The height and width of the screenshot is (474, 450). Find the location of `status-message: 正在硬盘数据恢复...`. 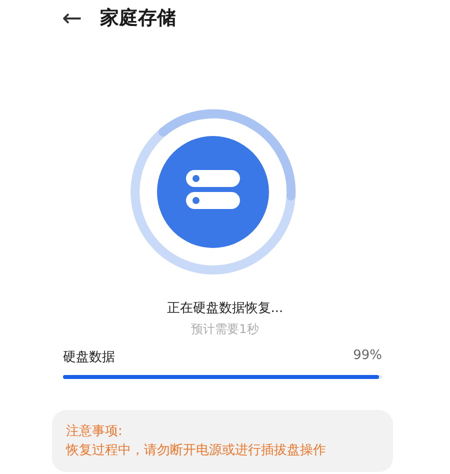

status-message: 正在硬盘数据恢复... is located at coordinates (225, 308).